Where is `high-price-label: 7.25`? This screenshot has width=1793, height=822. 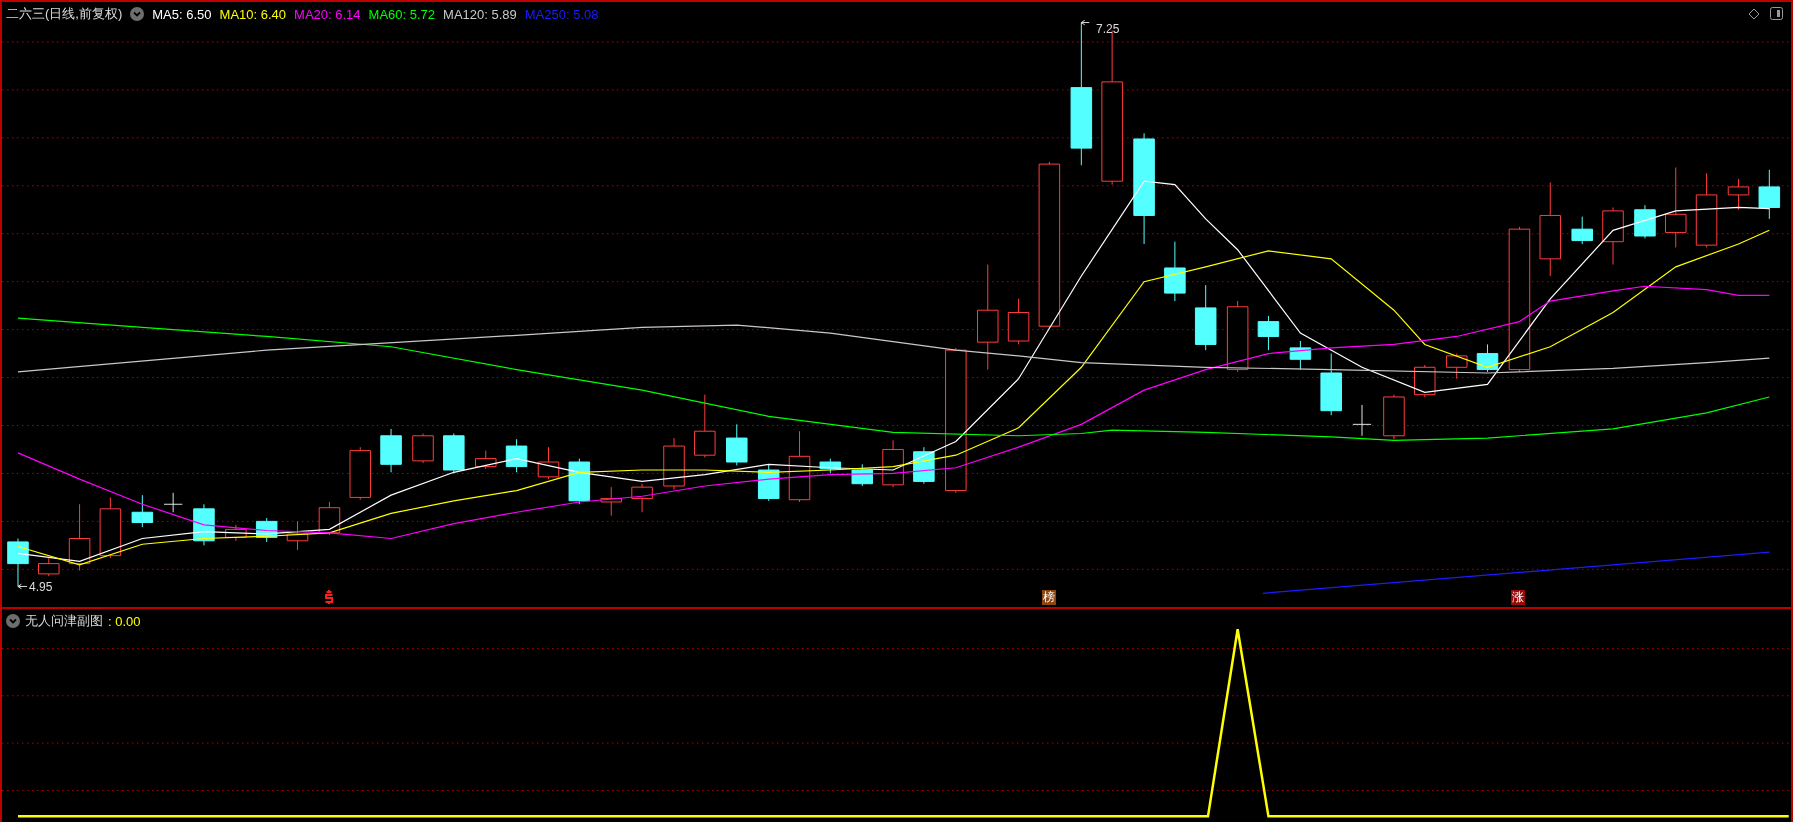 high-price-label: 7.25 is located at coordinates (1108, 29).